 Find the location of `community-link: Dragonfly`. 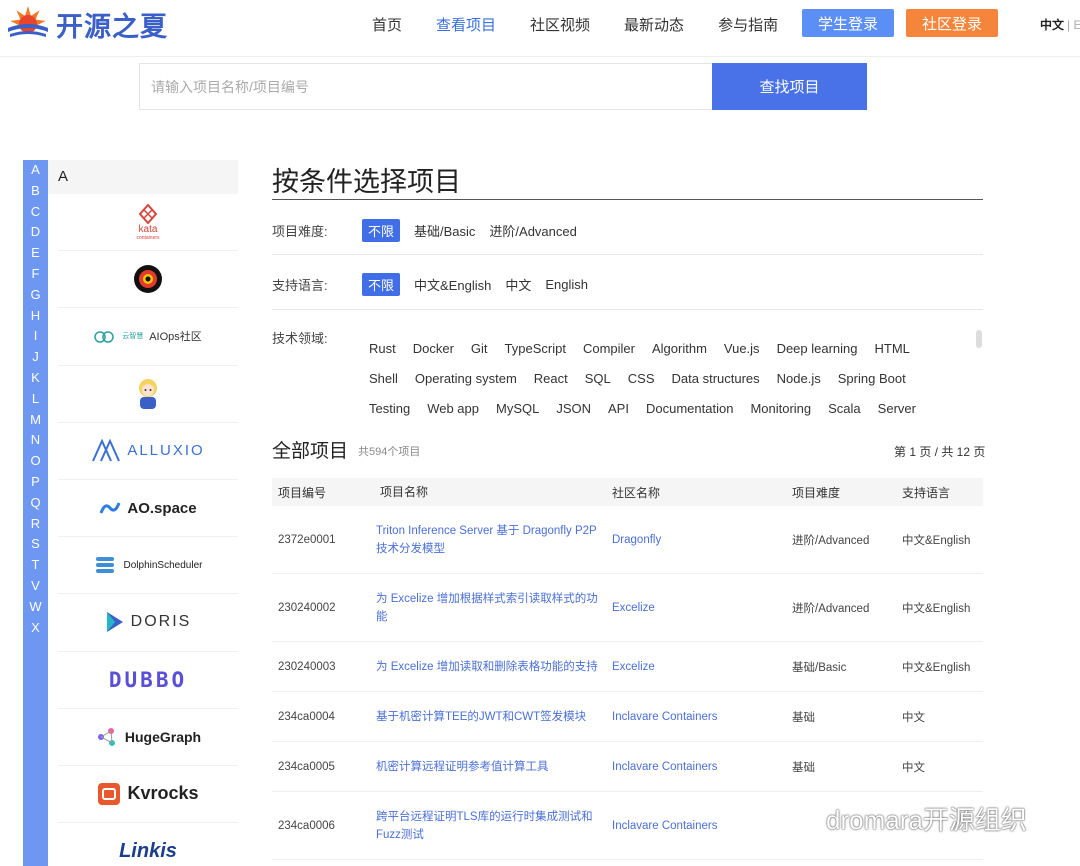

community-link: Dragonfly is located at coordinates (697, 540).